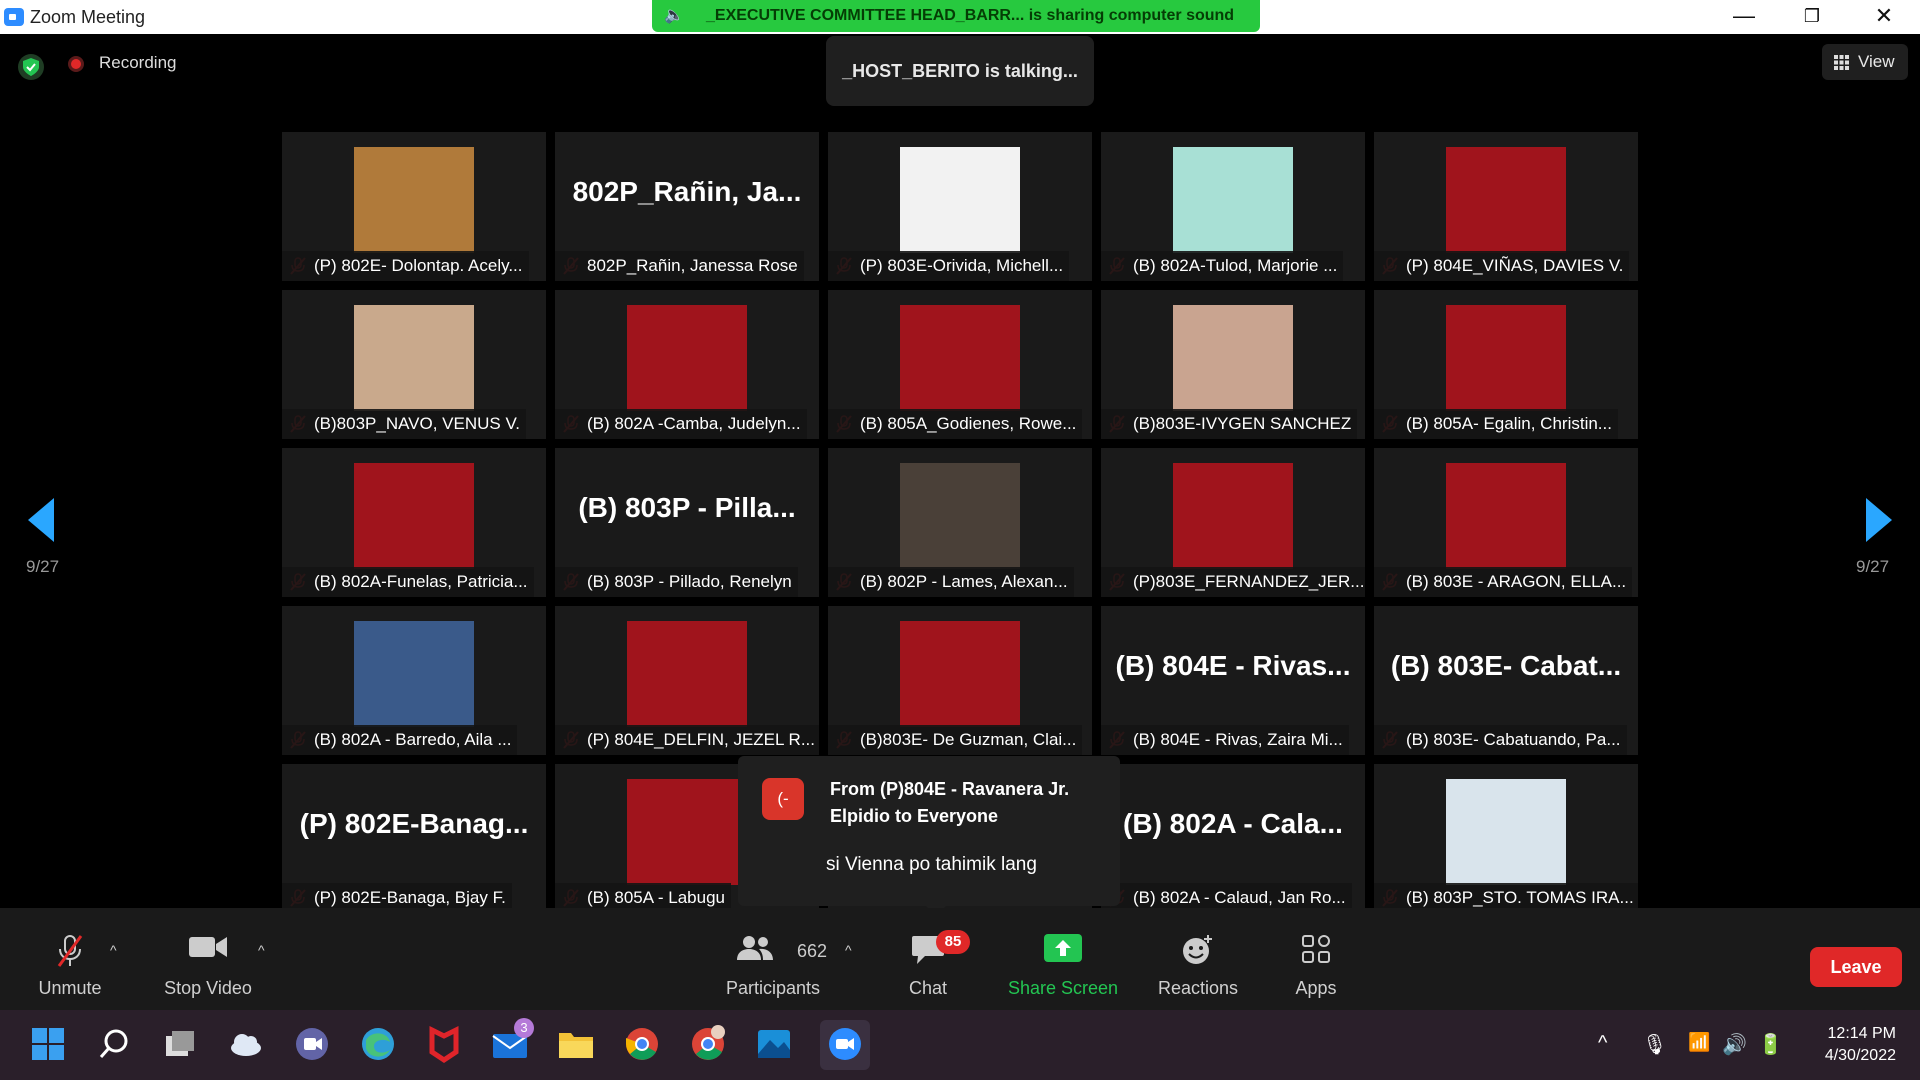  I want to click on share-screen-icon, so click(1063, 948).